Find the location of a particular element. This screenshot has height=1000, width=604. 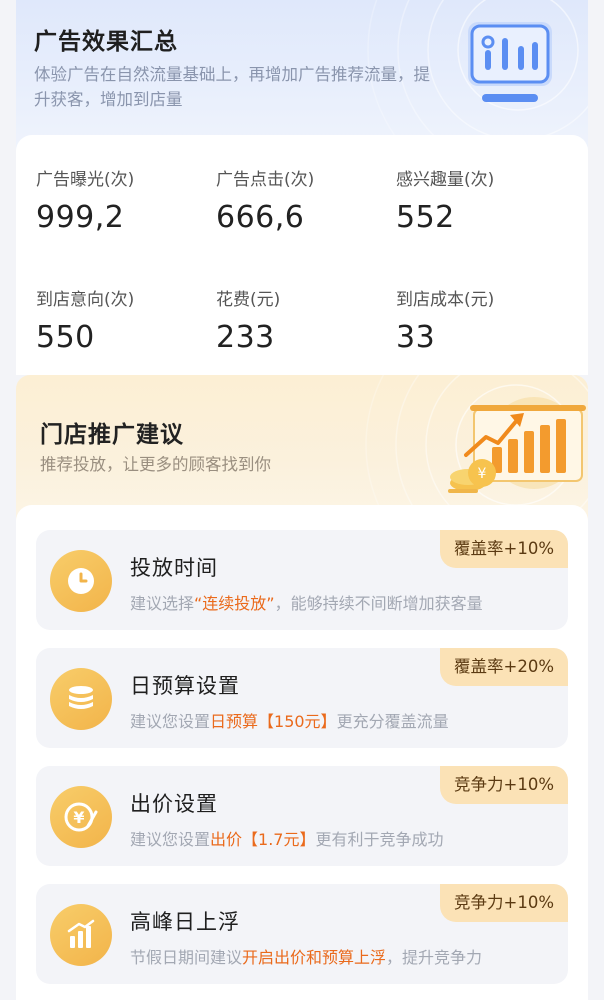

page-title: 广告效果汇总 is located at coordinates (106, 42).